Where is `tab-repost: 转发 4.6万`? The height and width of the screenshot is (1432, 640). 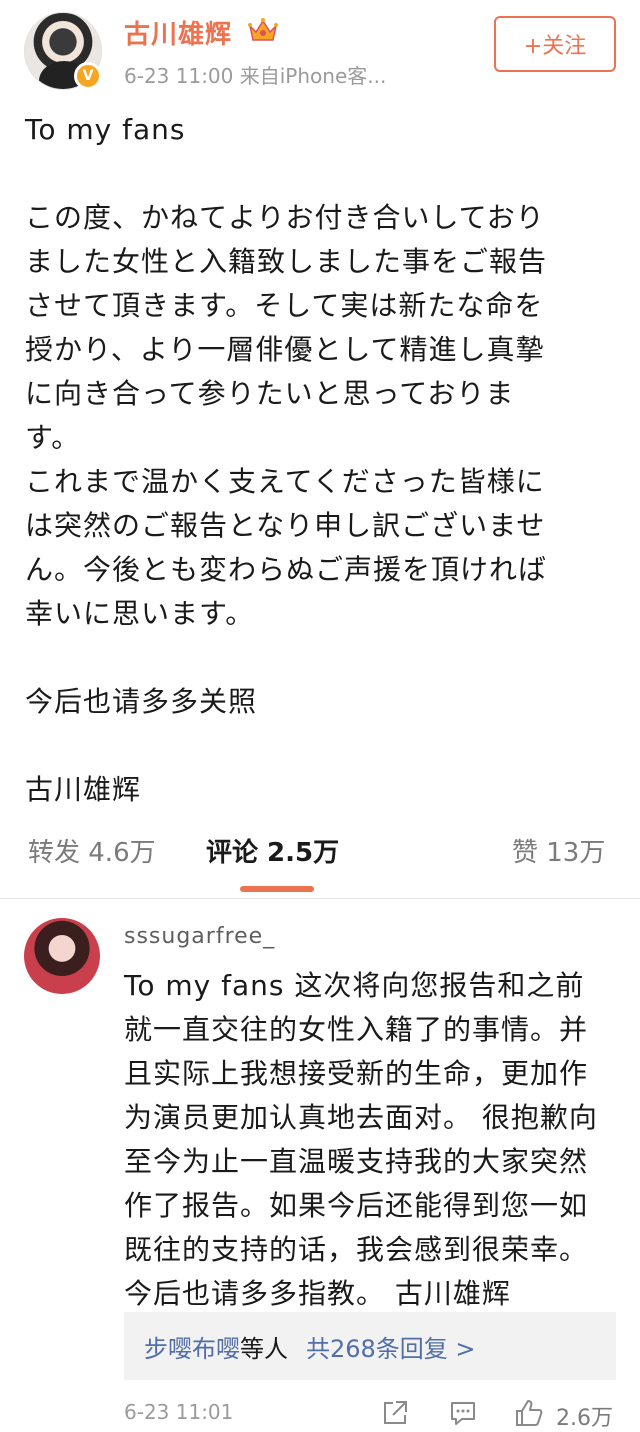 tab-repost: 转发 4.6万 is located at coordinates (92, 850).